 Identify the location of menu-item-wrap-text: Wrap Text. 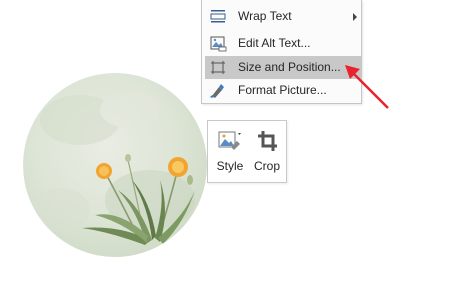
(283, 16).